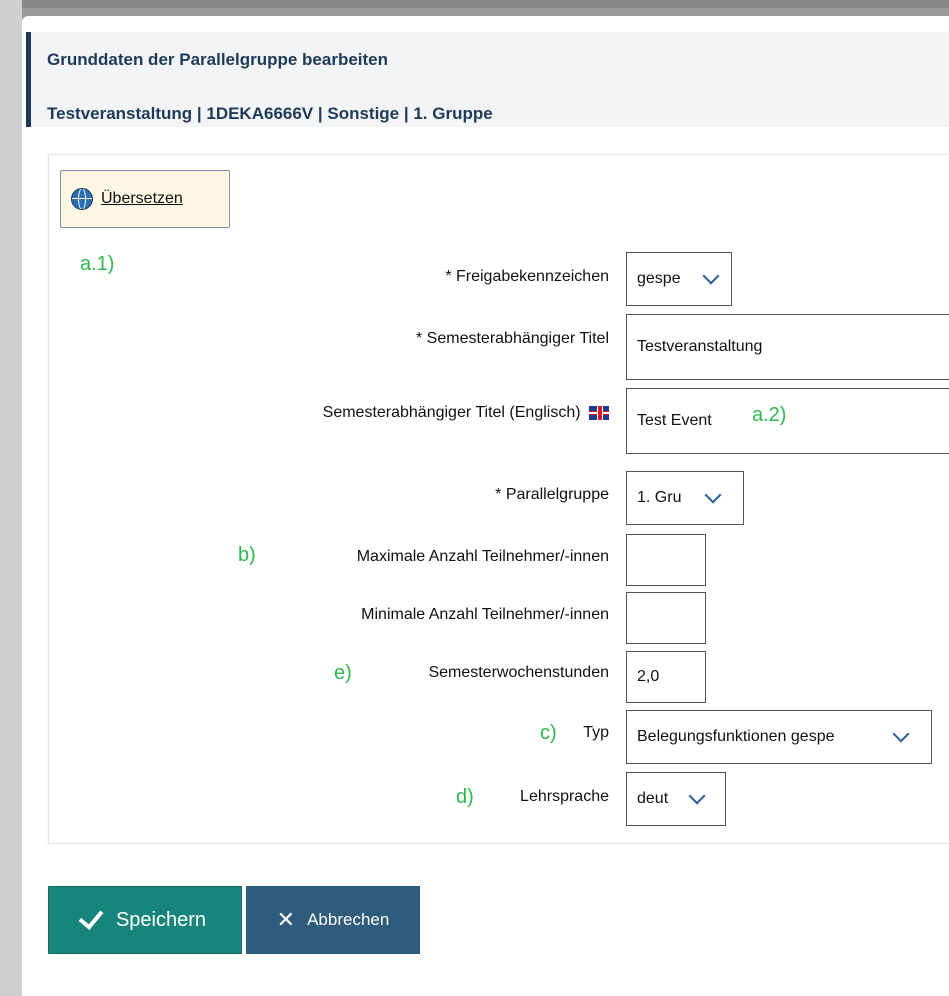 This screenshot has height=996, width=949. Describe the element at coordinates (348, 919) in the screenshot. I see `cancel-button-label: Abbrechen` at that location.